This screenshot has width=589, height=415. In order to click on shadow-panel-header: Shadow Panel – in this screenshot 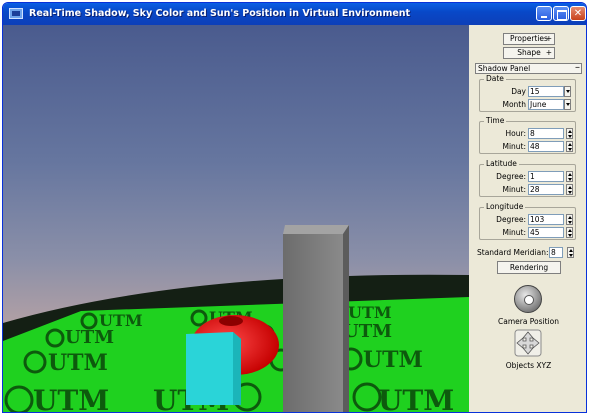, I will do `click(528, 68)`.